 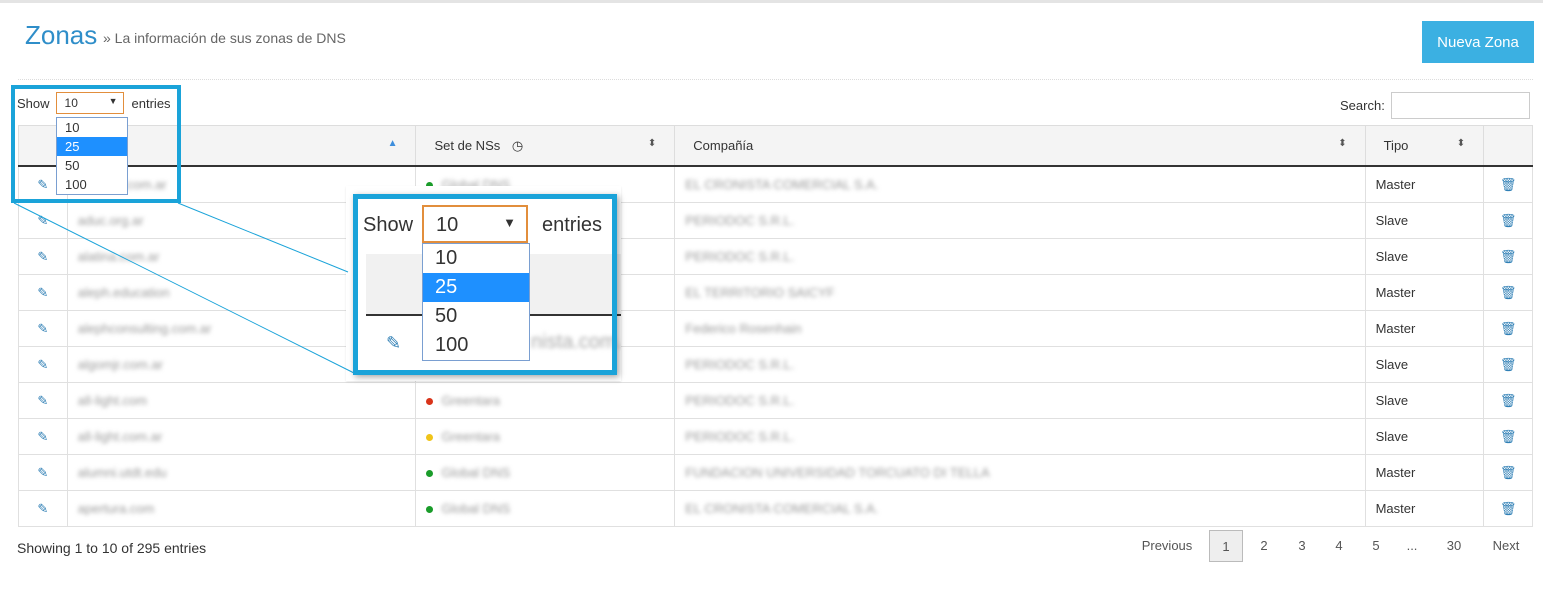 What do you see at coordinates (1396, 145) in the screenshot?
I see `type-header-label: Tipo` at bounding box center [1396, 145].